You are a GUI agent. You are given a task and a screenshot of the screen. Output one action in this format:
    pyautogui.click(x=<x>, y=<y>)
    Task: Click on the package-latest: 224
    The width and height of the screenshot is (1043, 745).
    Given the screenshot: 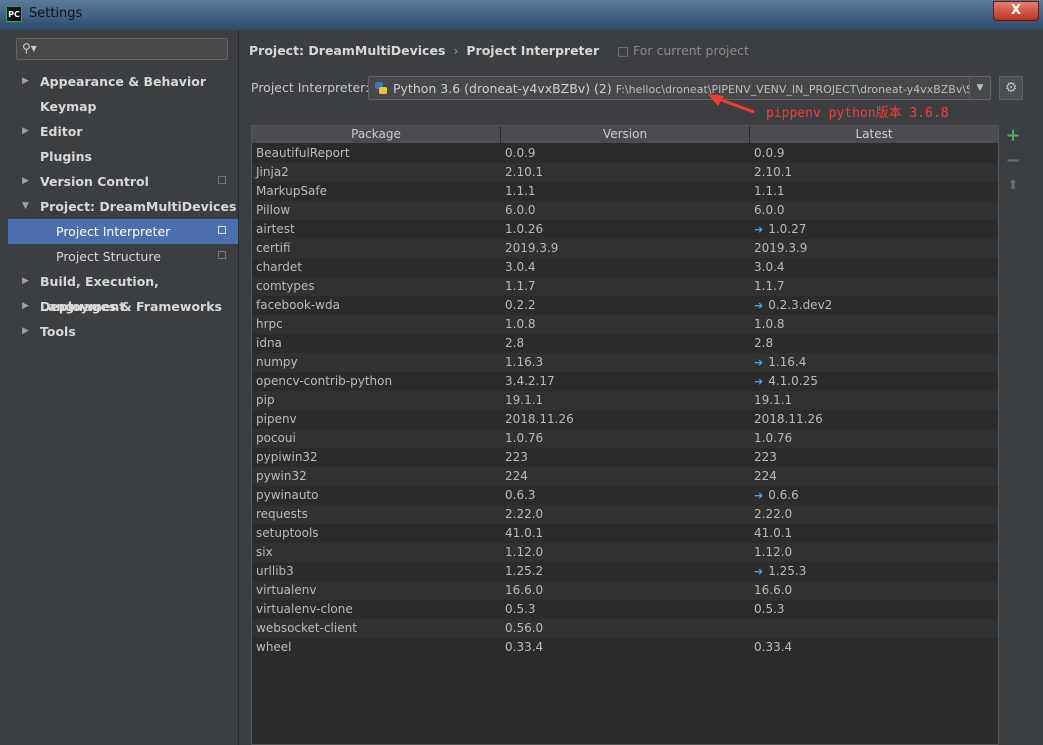 What is the action you would take?
    pyautogui.click(x=765, y=476)
    